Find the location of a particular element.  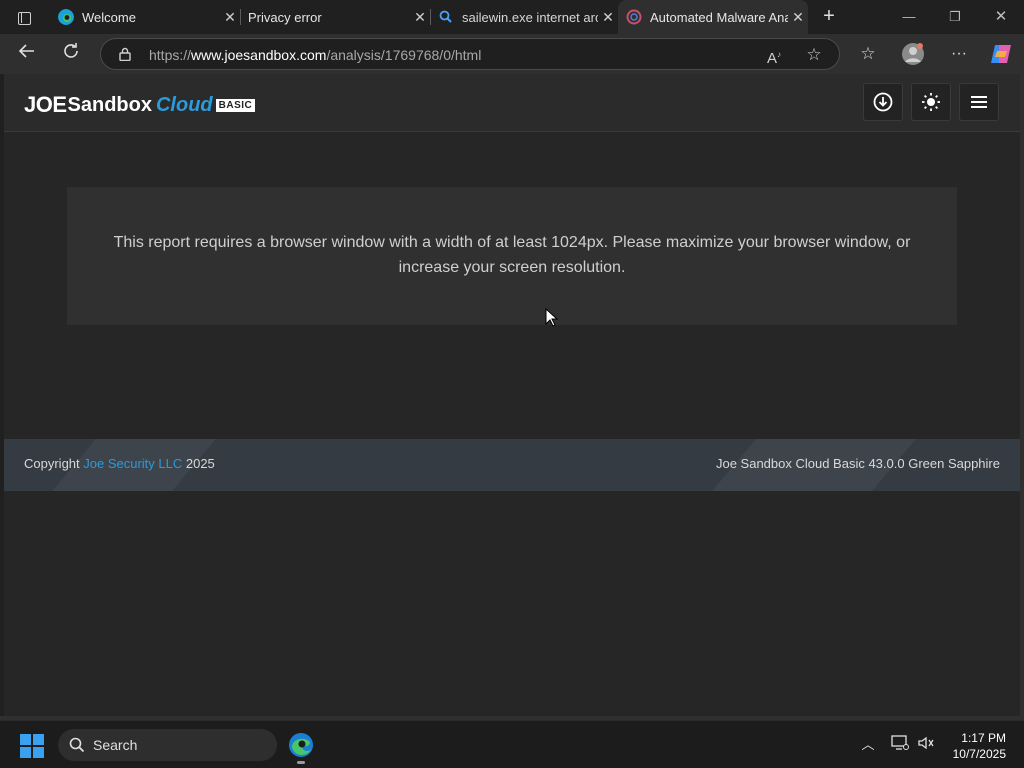

windows-taskbar: Search ︿ 1:17 PM 10/7/2025 is located at coordinates (512, 744).